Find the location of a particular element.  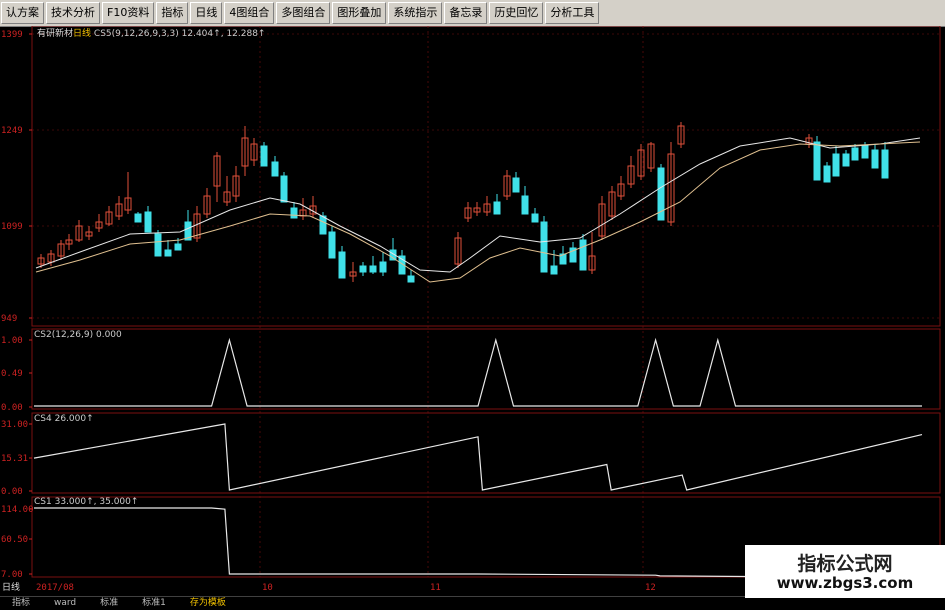

cs1-label: CS1 is located at coordinates (43, 502).